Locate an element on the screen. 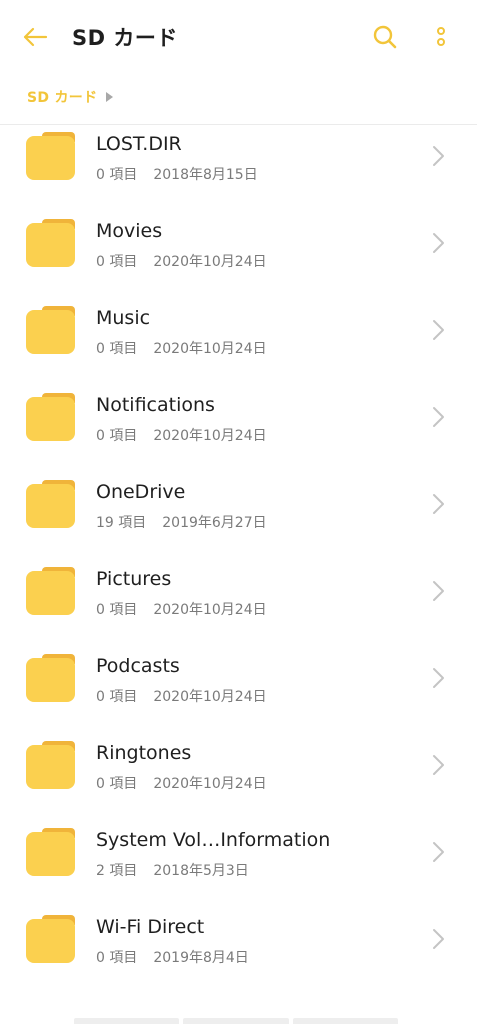 This screenshot has width=477, height=1024. breadcrumb: SD カード is located at coordinates (70, 97).